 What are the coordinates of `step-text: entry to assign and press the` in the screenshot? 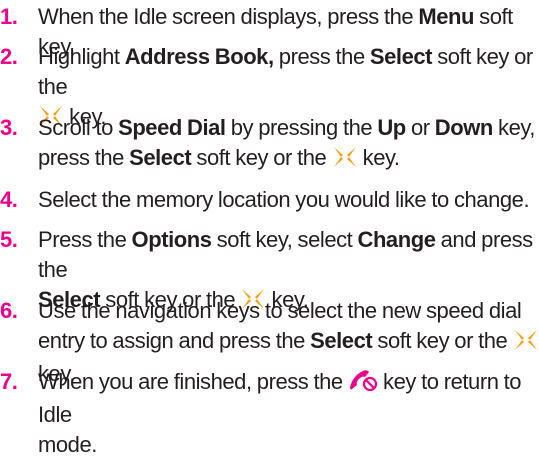 It's located at (174, 340).